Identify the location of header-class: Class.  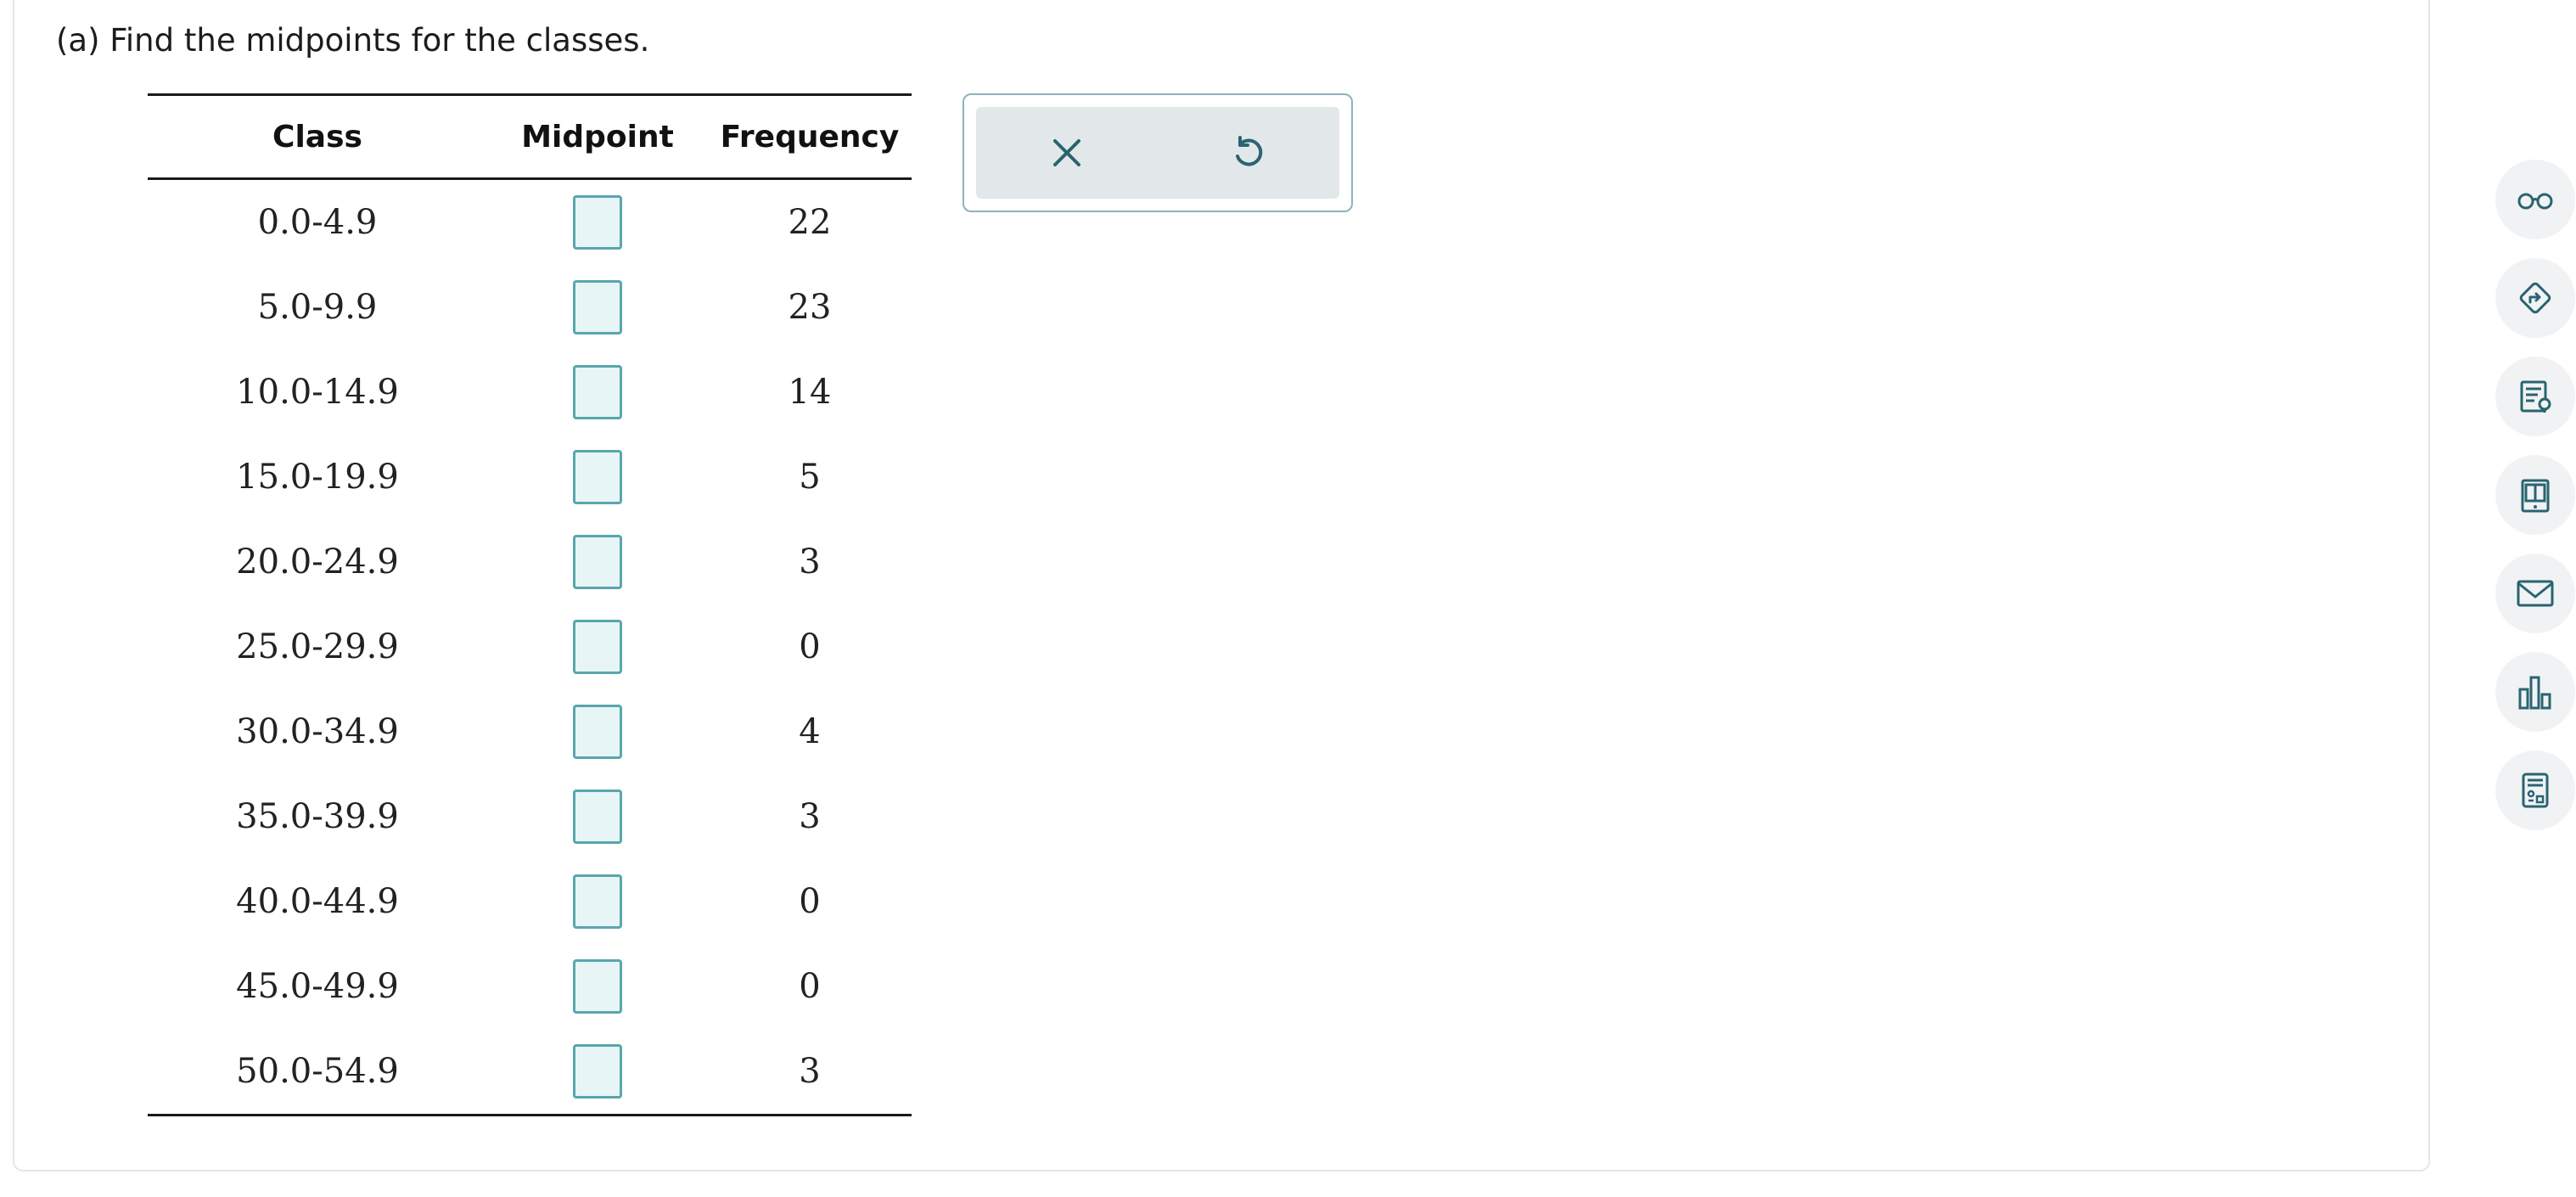
(317, 137).